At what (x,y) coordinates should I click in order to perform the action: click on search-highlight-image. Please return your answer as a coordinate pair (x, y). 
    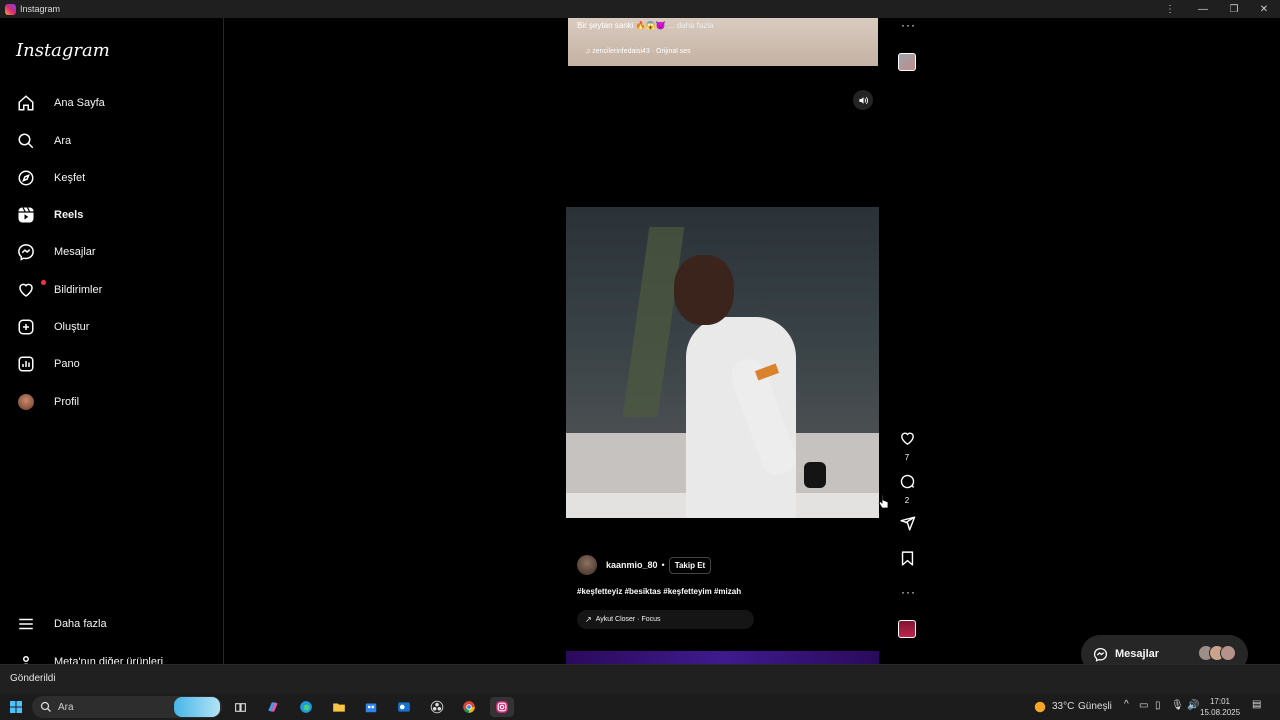
    Looking at the image, I should click on (197, 707).